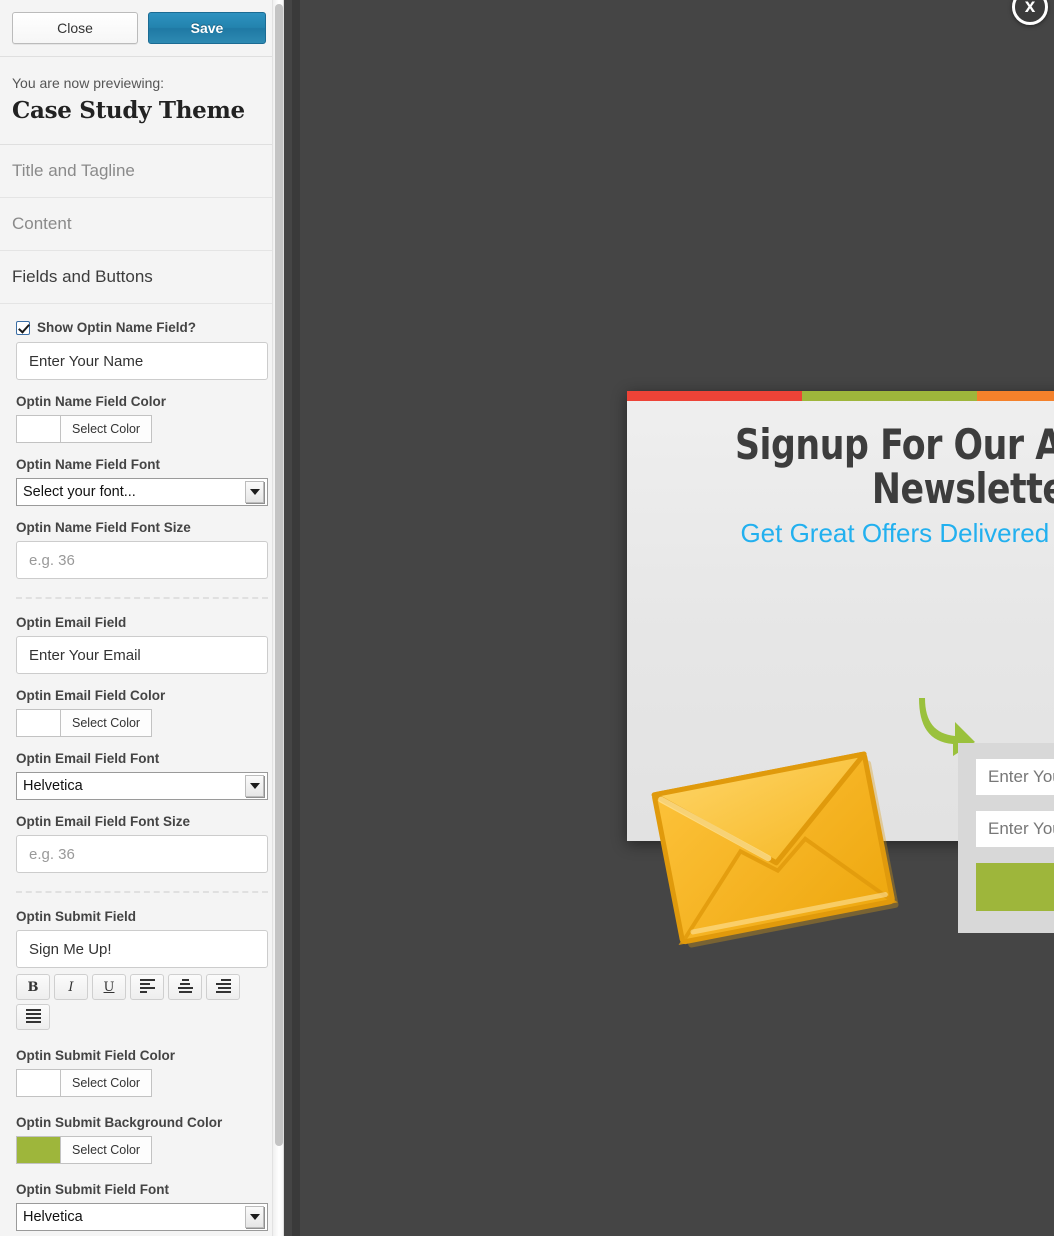 Image resolution: width=1054 pixels, height=1236 pixels. Describe the element at coordinates (141, 224) in the screenshot. I see `sidebar-item-content: Content` at that location.